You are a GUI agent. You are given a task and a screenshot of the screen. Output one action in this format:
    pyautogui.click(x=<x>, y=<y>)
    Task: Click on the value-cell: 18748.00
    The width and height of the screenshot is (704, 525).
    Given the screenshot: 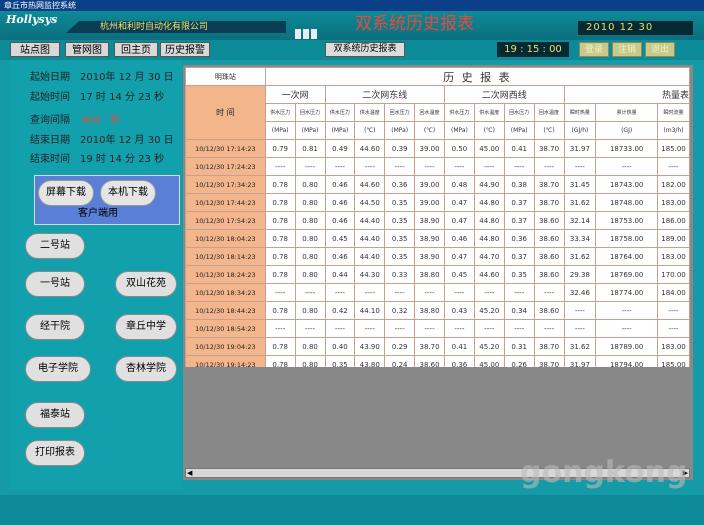 What is the action you would take?
    pyautogui.click(x=626, y=202)
    